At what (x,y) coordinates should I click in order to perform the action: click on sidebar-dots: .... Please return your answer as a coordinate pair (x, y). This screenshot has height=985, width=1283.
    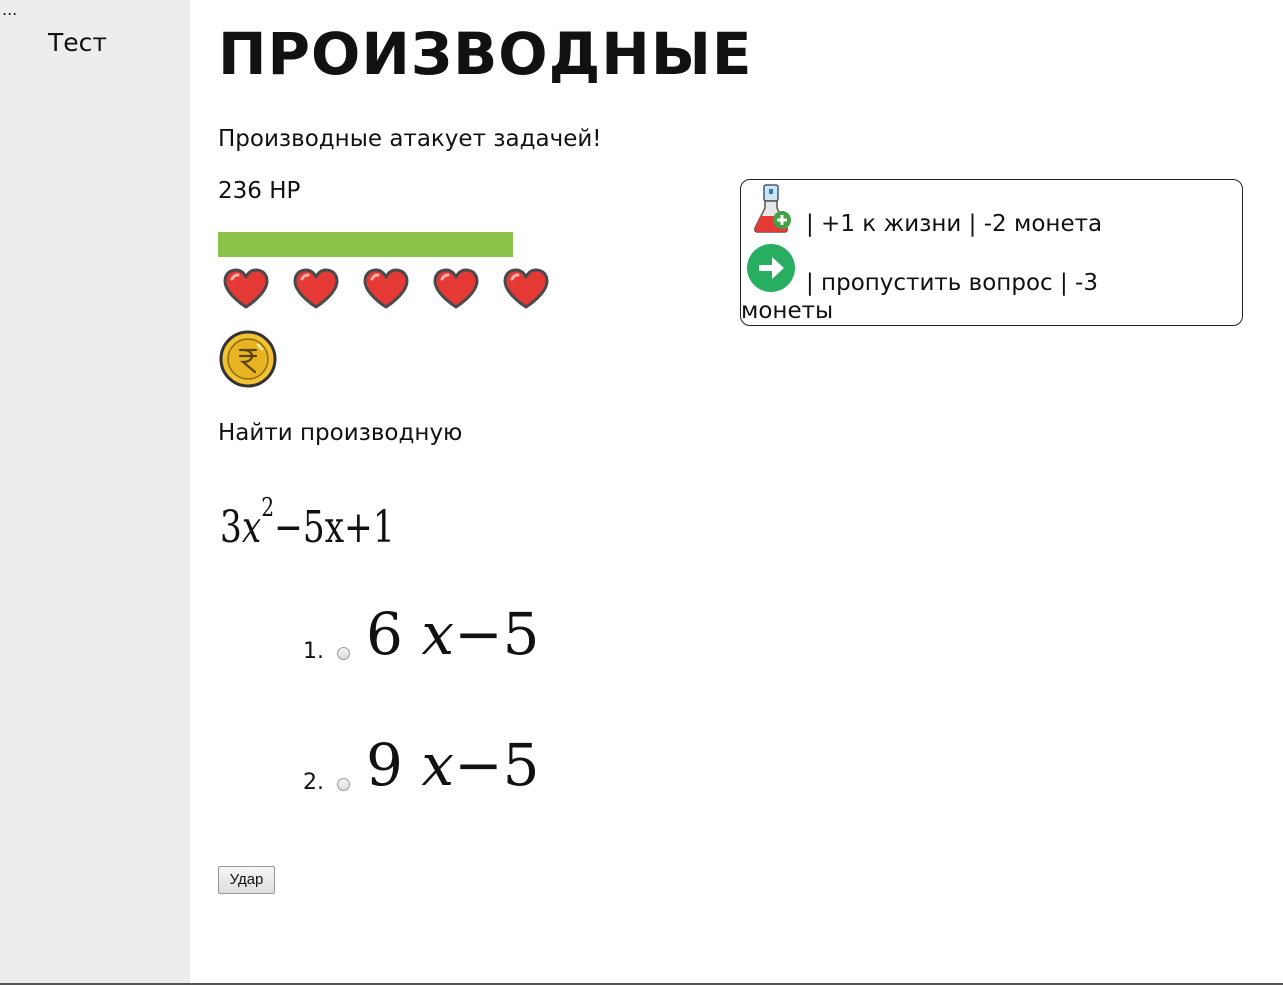
    Looking at the image, I should click on (10, 9).